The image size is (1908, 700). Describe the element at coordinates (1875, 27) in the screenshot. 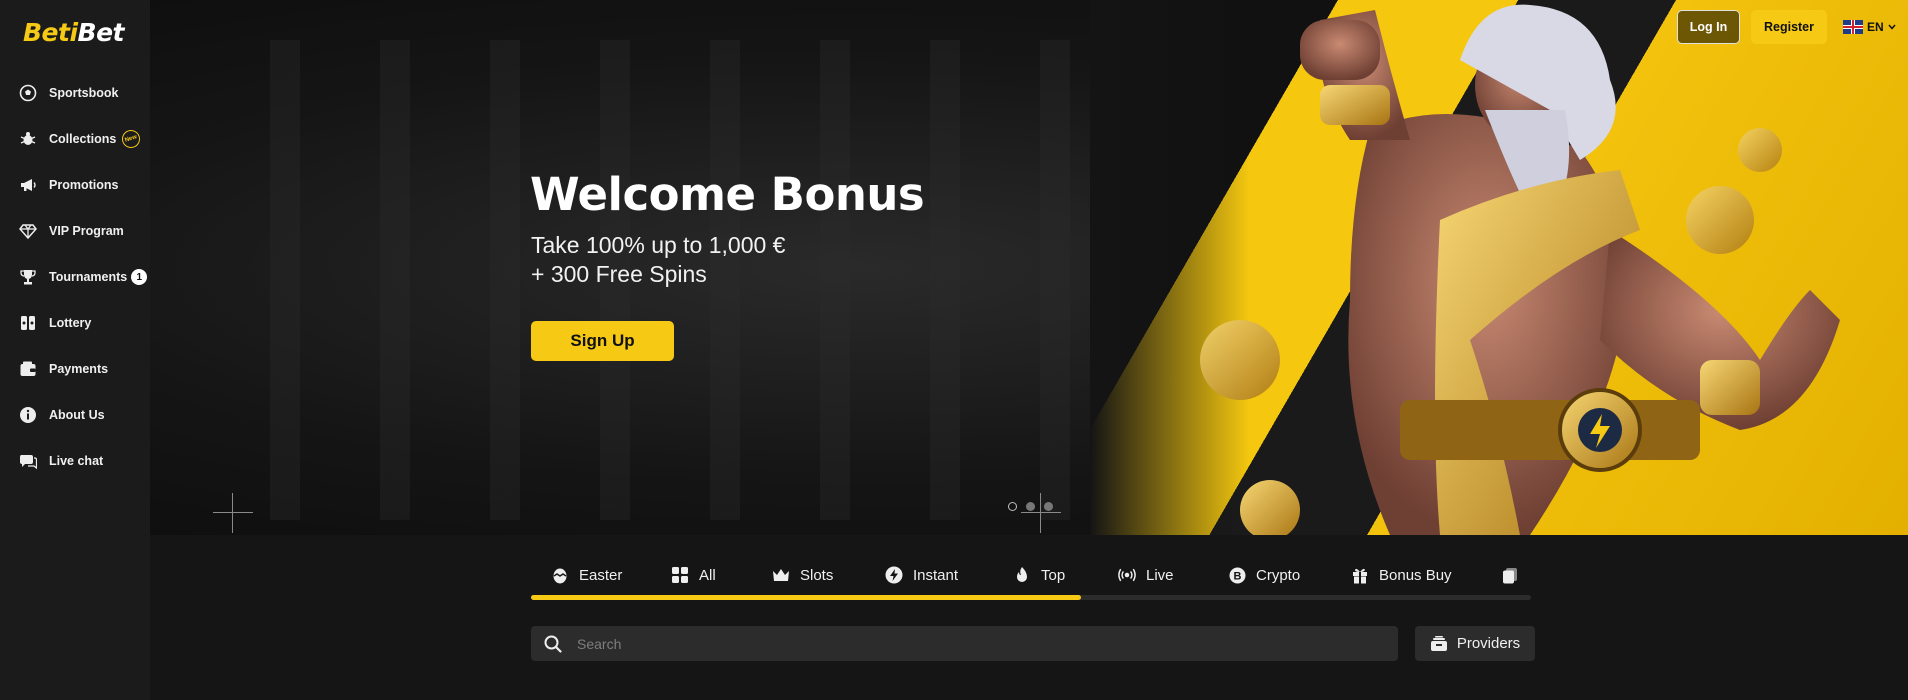

I see `language-label: EN` at that location.